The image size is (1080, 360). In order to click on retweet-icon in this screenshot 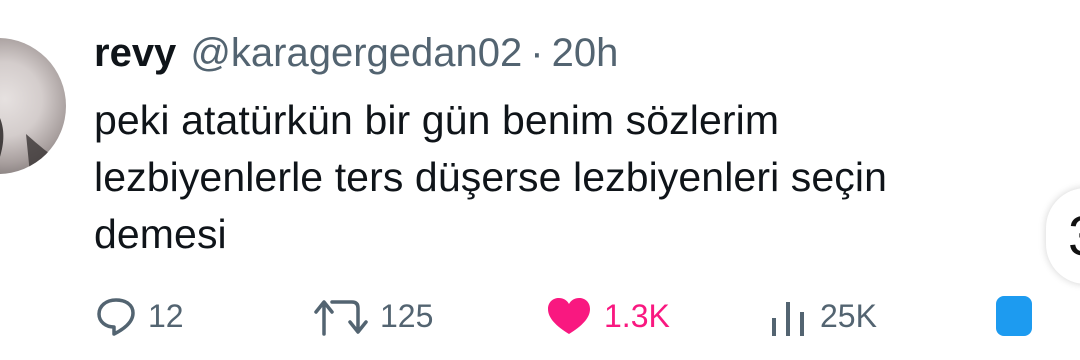, I will do `click(341, 318)`.